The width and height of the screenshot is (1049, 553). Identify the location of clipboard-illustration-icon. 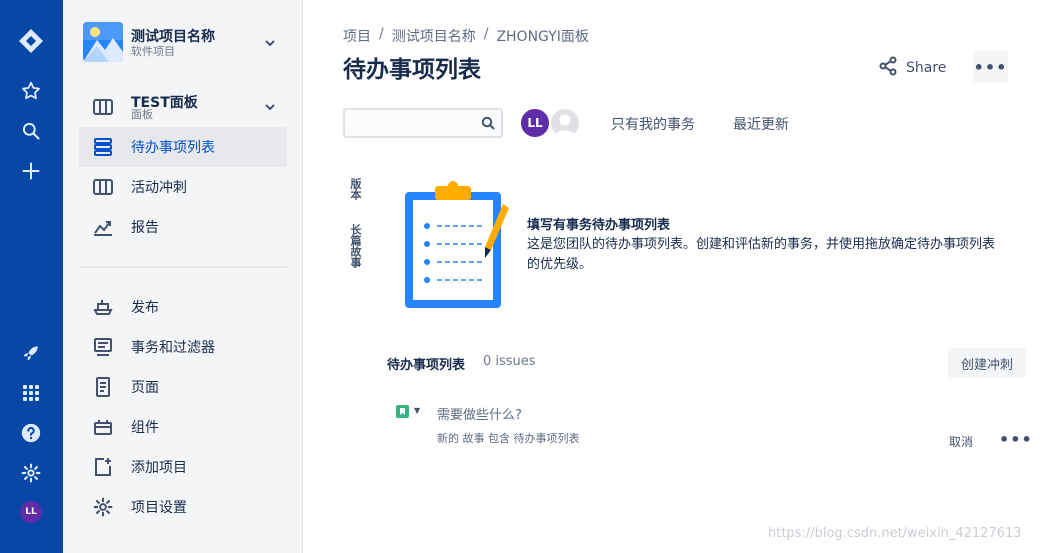
(458, 246).